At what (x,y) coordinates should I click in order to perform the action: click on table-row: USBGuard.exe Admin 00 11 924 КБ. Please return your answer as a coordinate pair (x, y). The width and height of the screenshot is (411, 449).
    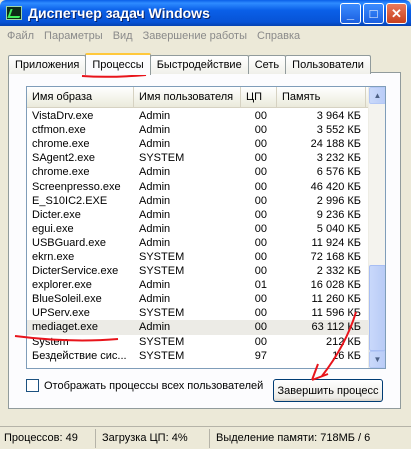
    Looking at the image, I should click on (197, 243).